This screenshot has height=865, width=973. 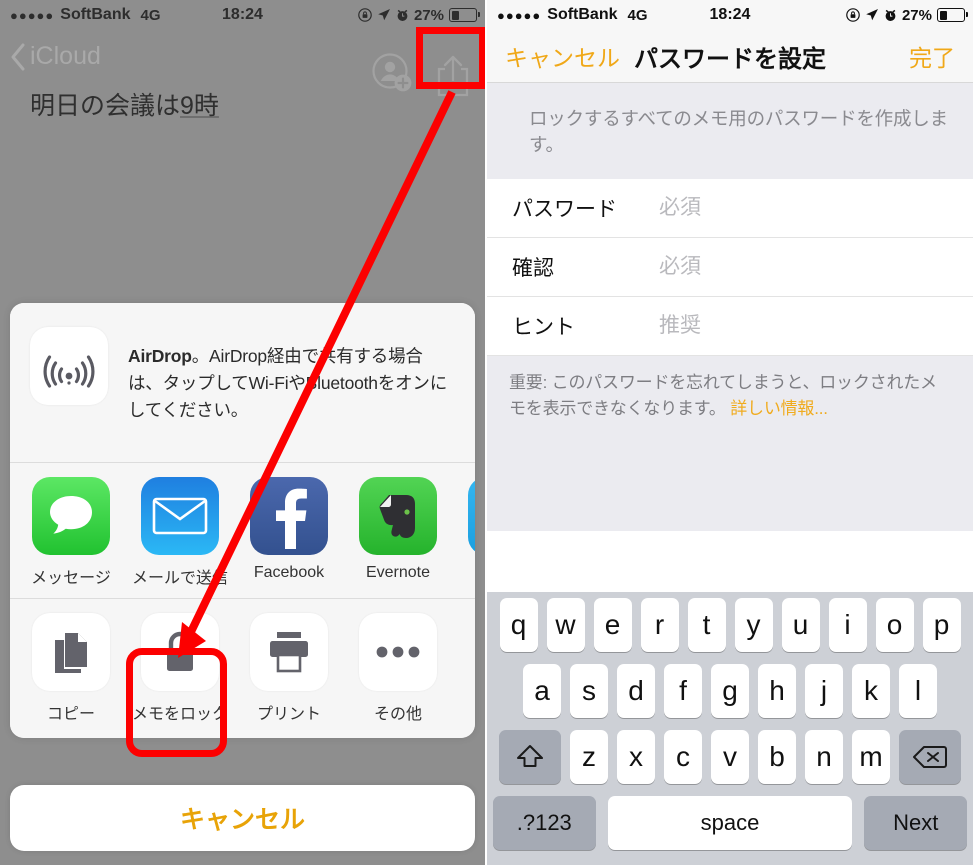 I want to click on share-app-mail: メールで送信, so click(x=180, y=532).